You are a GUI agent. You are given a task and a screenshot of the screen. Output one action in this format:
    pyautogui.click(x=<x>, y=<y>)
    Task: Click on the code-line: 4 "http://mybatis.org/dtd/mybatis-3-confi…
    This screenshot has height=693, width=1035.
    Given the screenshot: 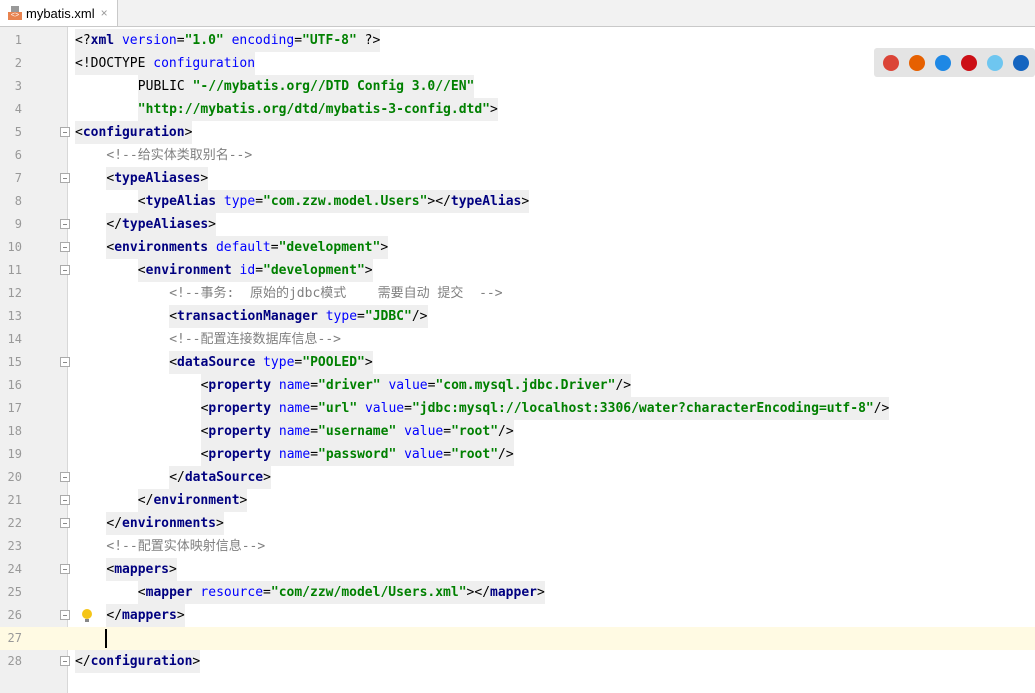 What is the action you would take?
    pyautogui.click(x=517, y=109)
    